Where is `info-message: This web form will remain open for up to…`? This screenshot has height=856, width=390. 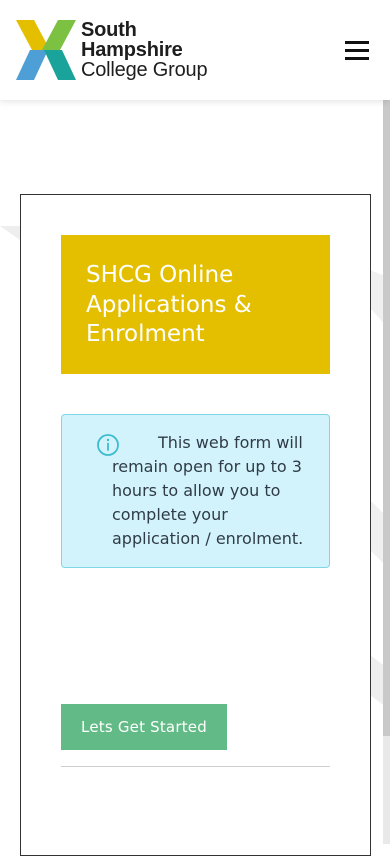
info-message: This web form will remain open for up to… is located at coordinates (208, 490).